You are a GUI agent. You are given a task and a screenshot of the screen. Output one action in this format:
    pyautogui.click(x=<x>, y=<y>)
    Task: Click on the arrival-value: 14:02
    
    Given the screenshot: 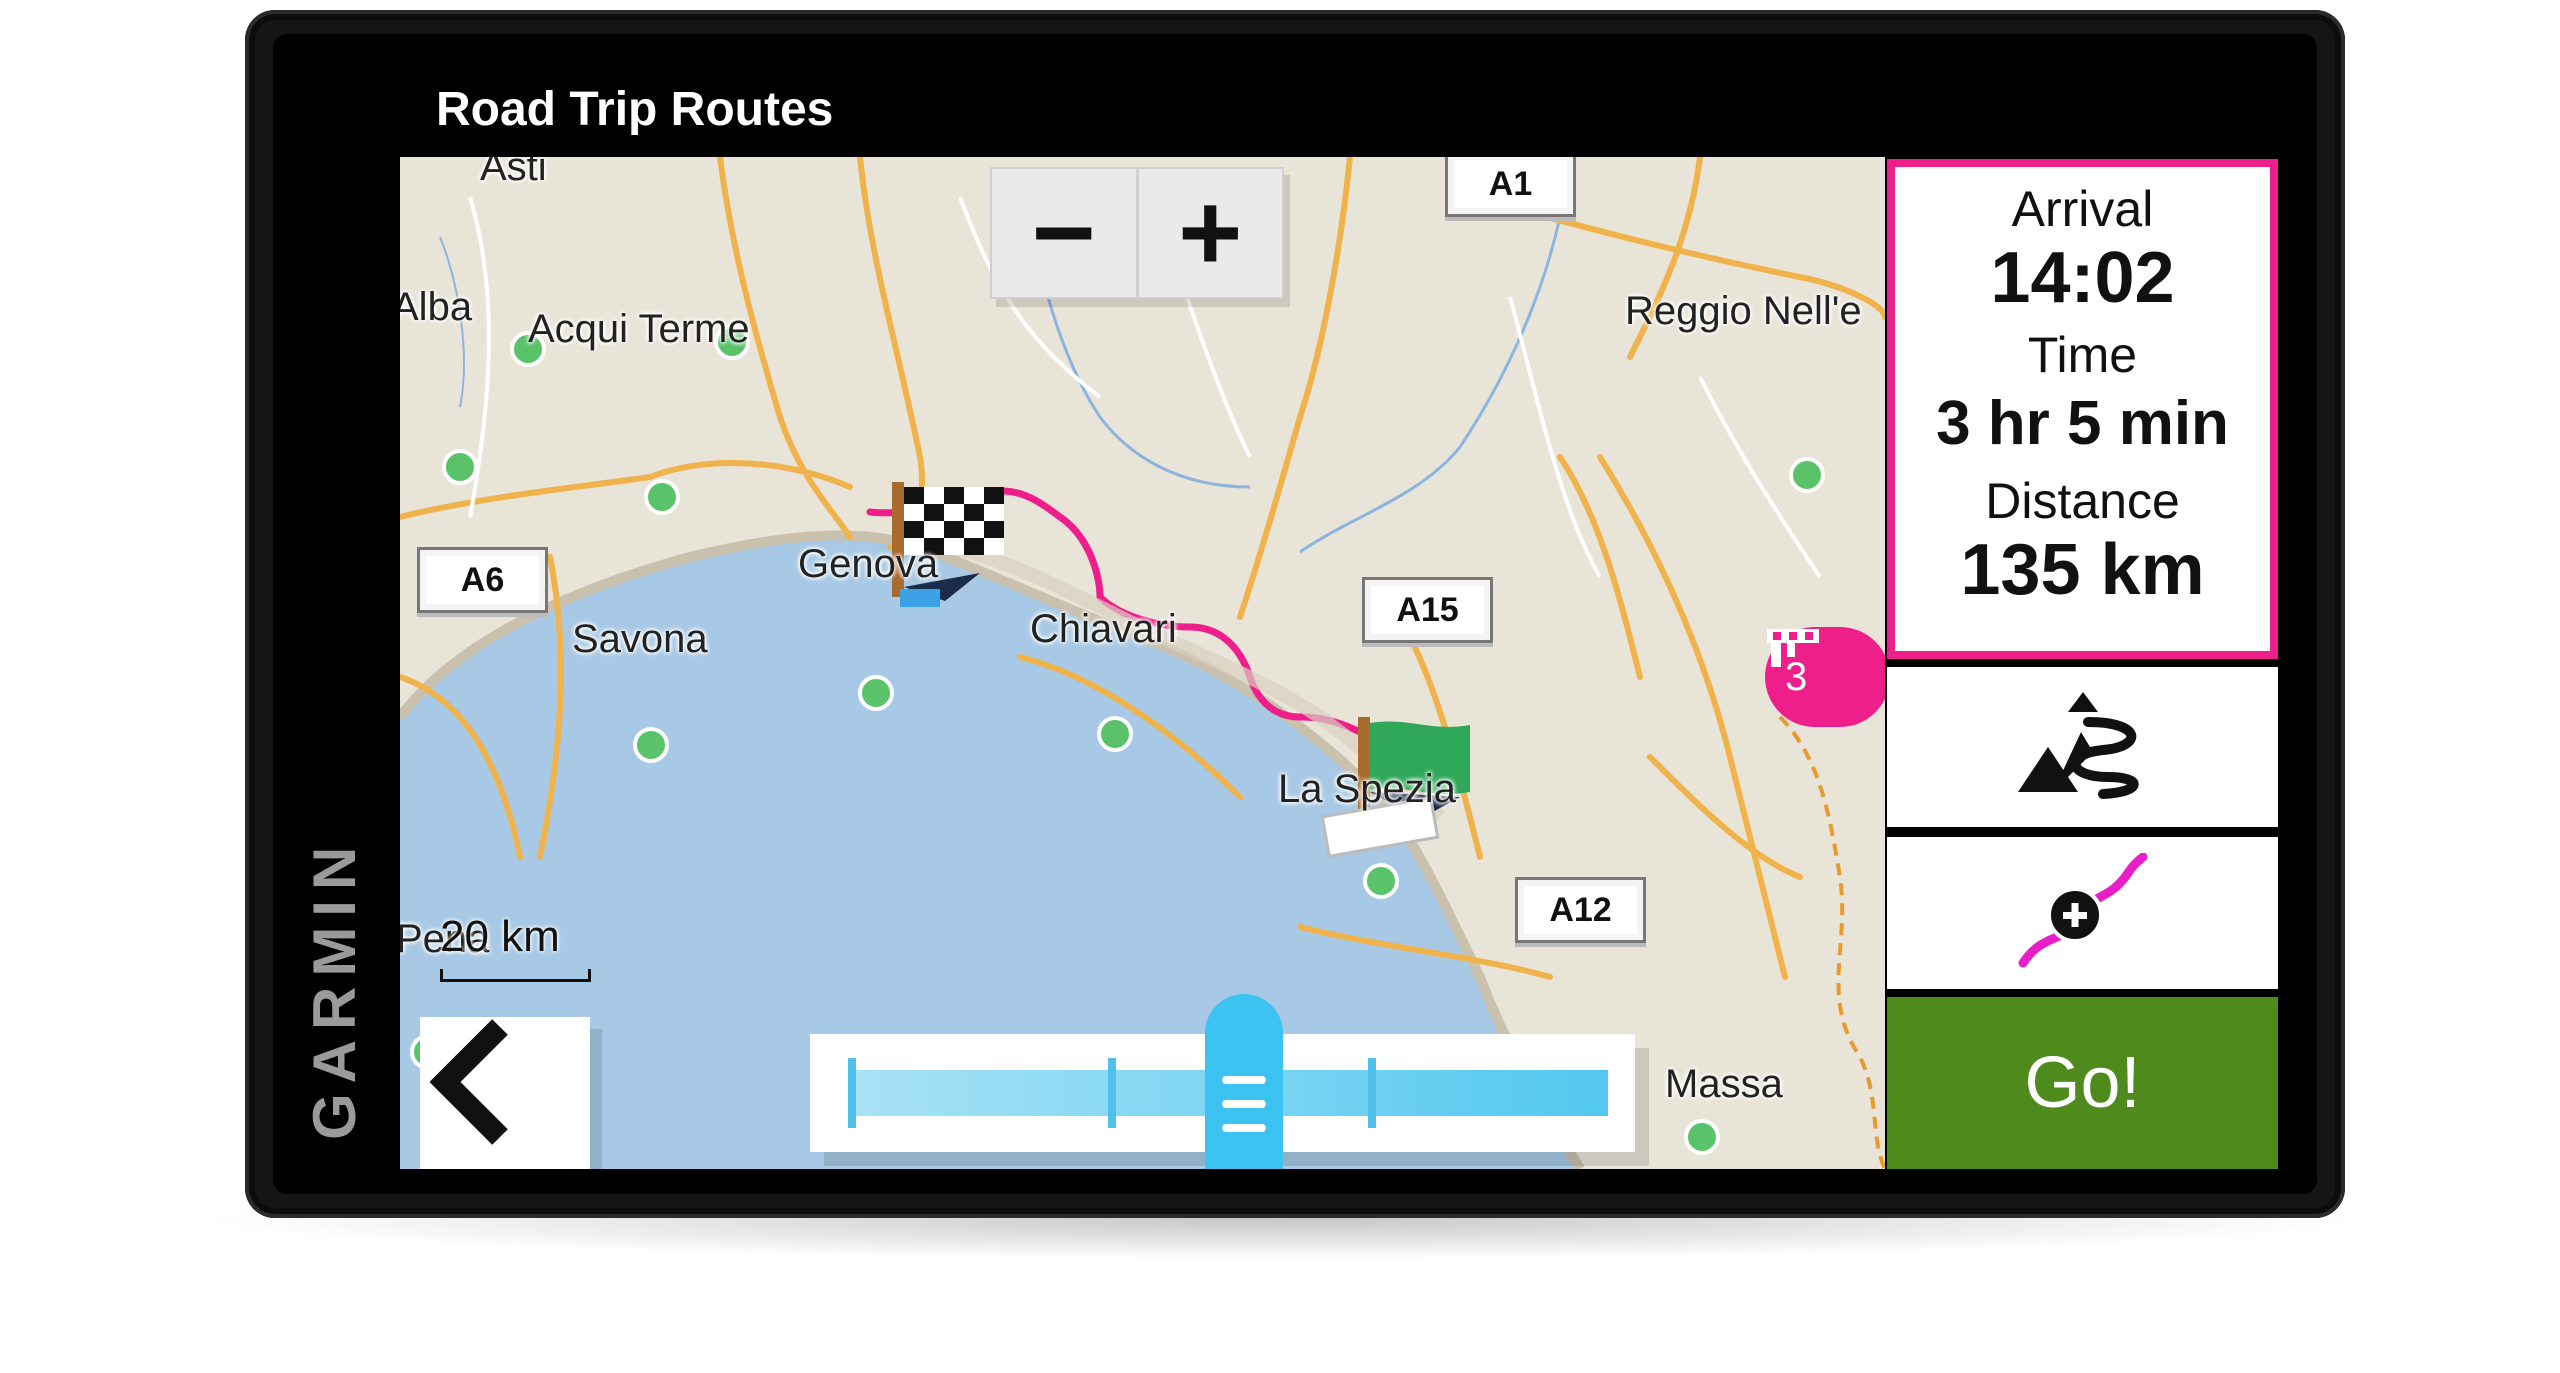 What is the action you would take?
    pyautogui.click(x=2082, y=278)
    